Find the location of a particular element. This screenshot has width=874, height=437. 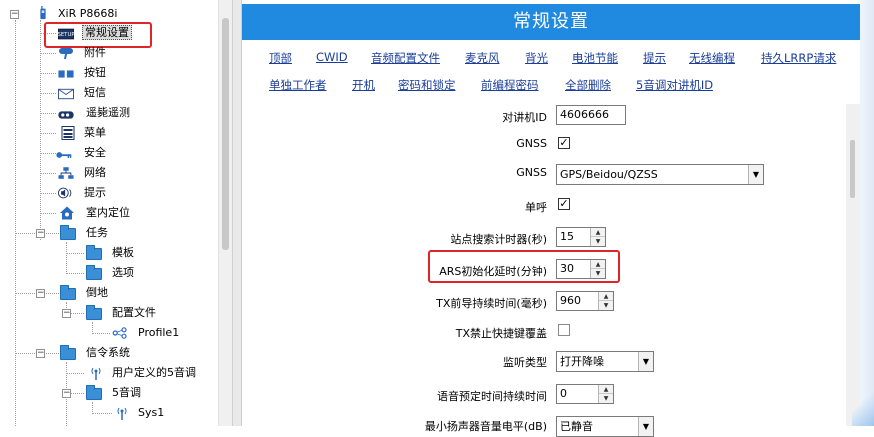

accessory-icon is located at coordinates (66, 53).